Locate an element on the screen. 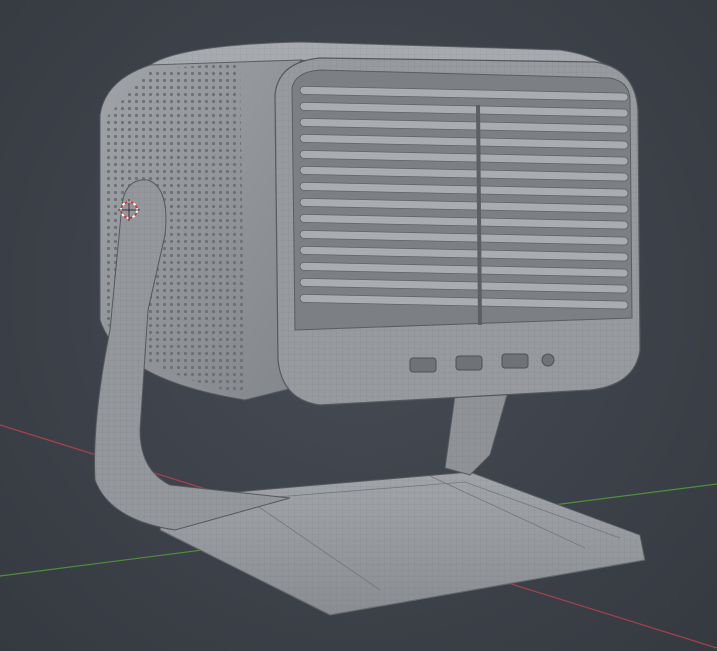 Image resolution: width=717 pixels, height=651 pixels. audio-jack is located at coordinates (548, 360).